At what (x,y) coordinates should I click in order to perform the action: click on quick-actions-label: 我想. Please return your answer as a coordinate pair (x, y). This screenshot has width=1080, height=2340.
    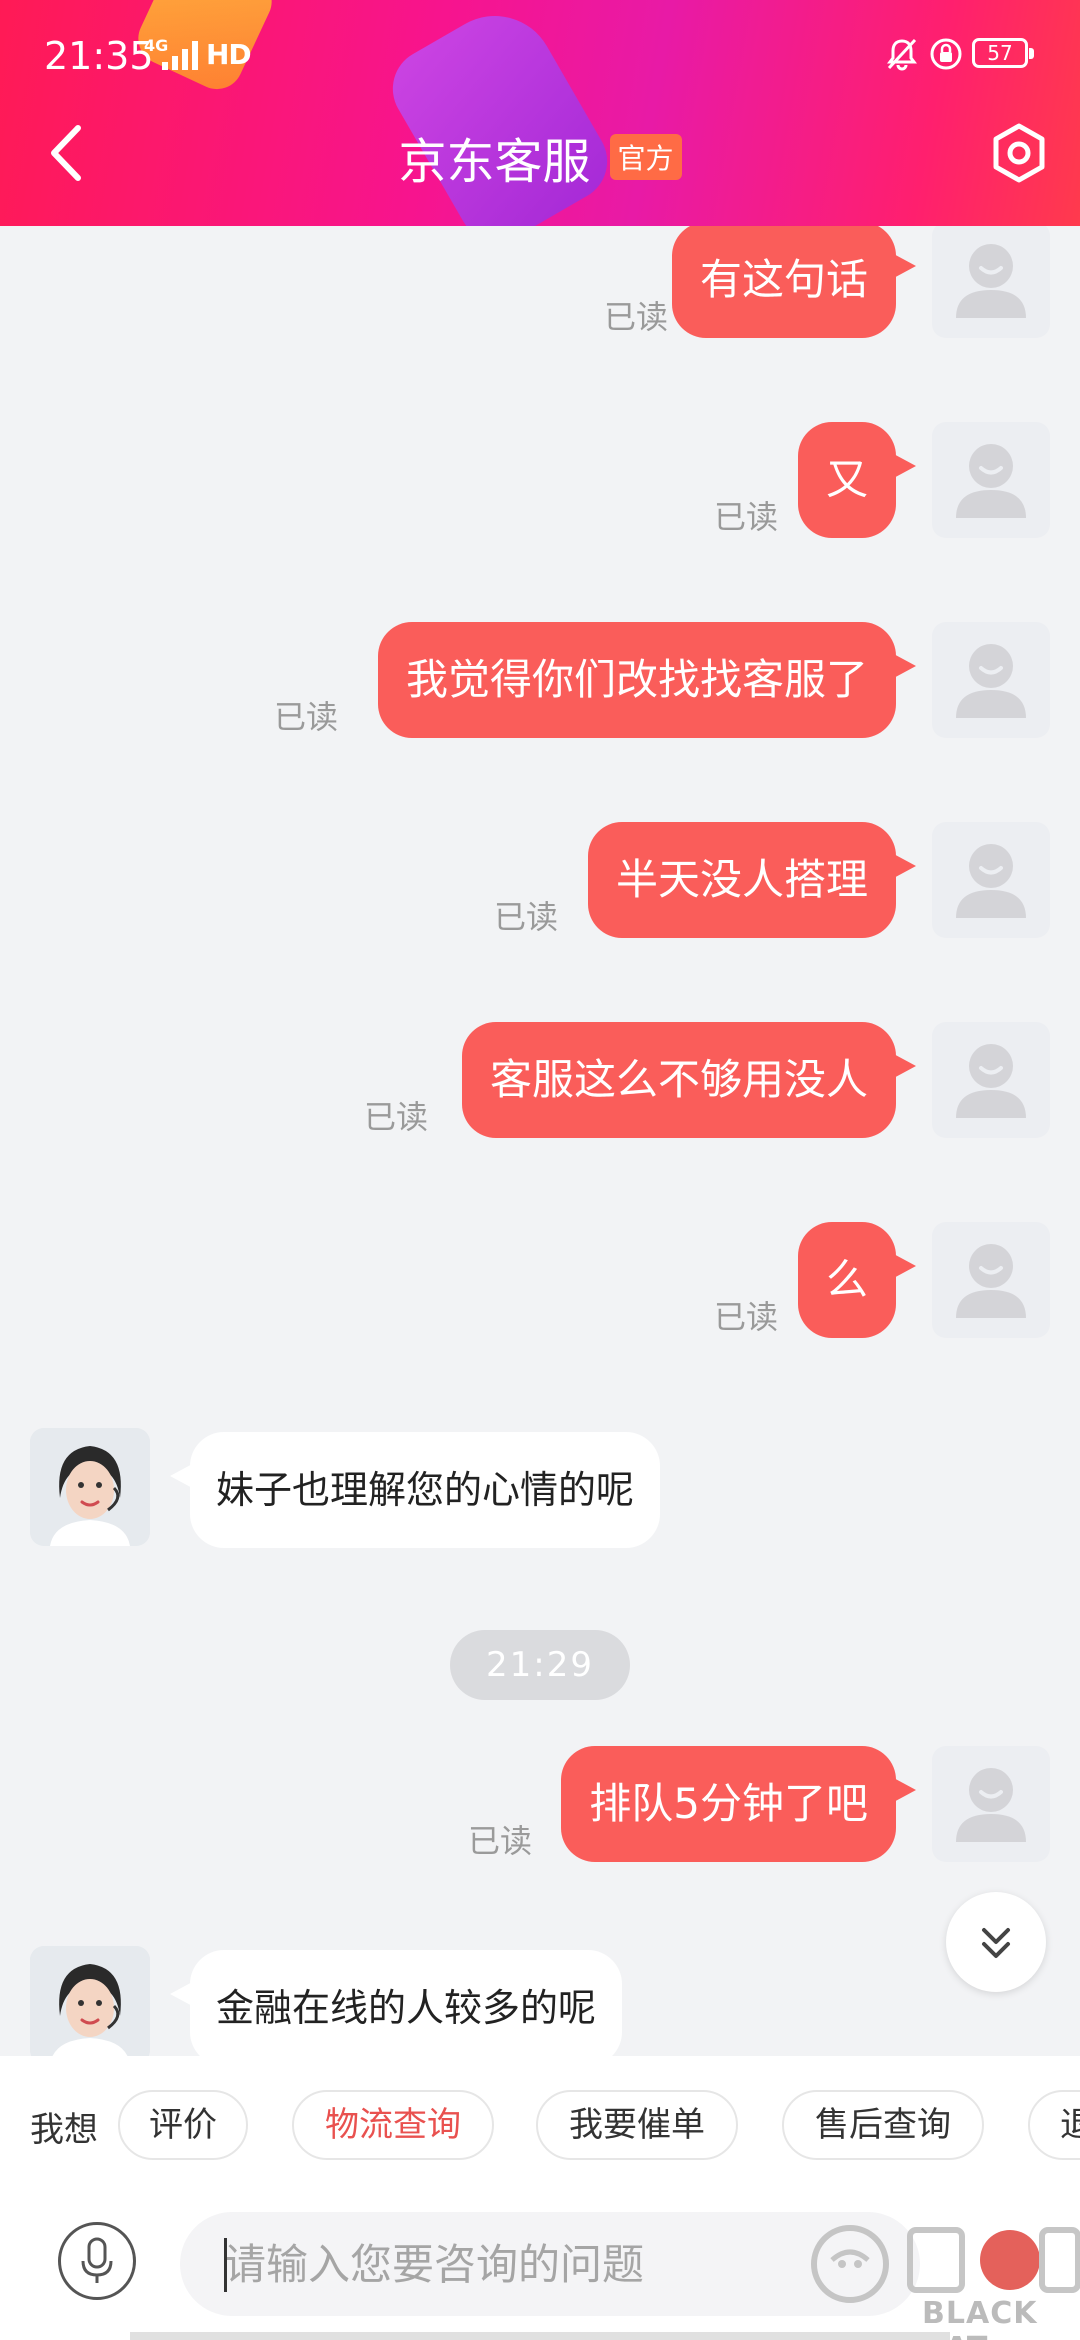
    Looking at the image, I should click on (64, 2130).